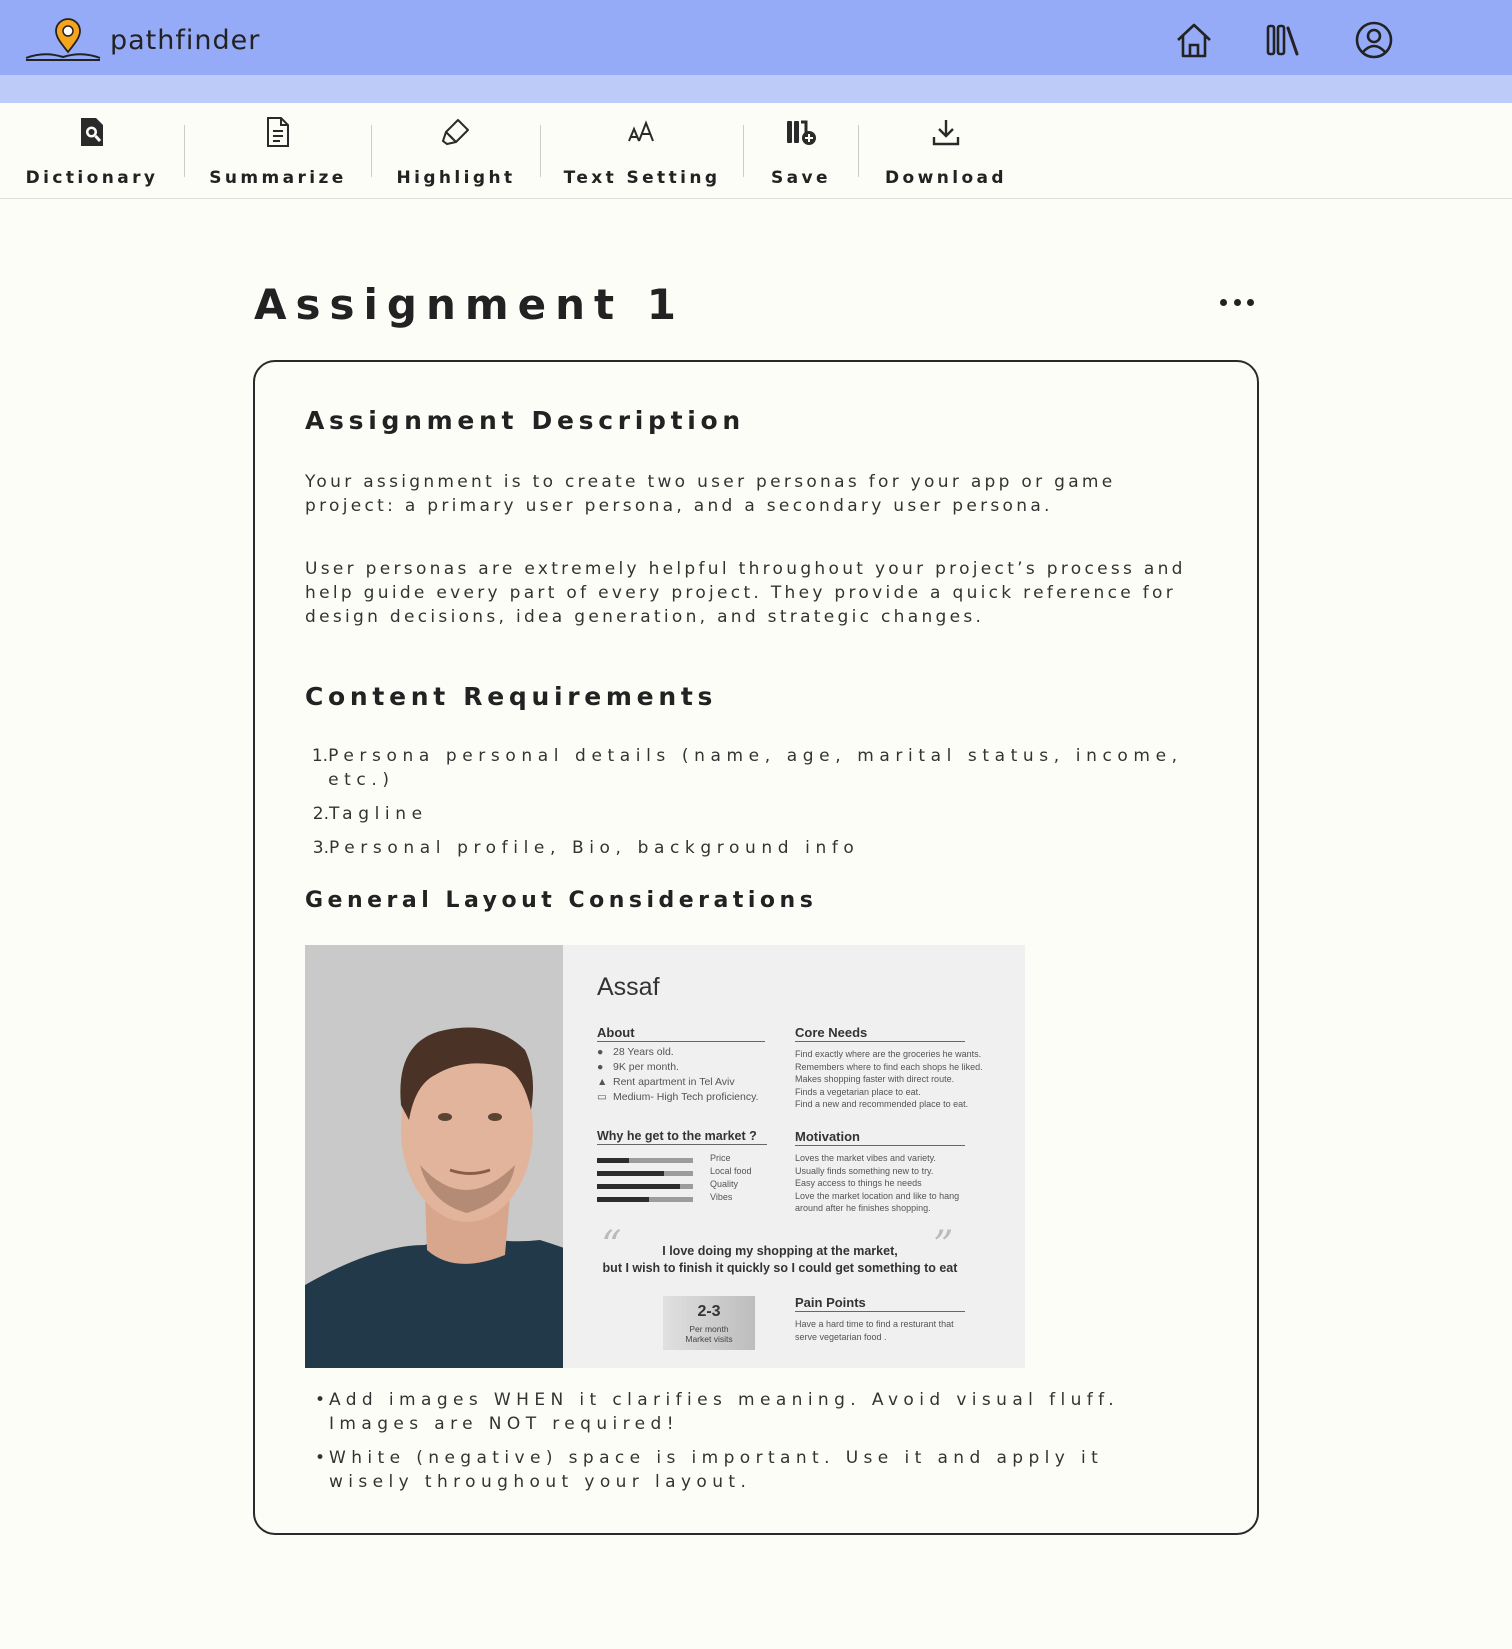 The height and width of the screenshot is (1649, 1512). Describe the element at coordinates (709, 1329) in the screenshot. I see `persona-visits-caption: Per month` at that location.